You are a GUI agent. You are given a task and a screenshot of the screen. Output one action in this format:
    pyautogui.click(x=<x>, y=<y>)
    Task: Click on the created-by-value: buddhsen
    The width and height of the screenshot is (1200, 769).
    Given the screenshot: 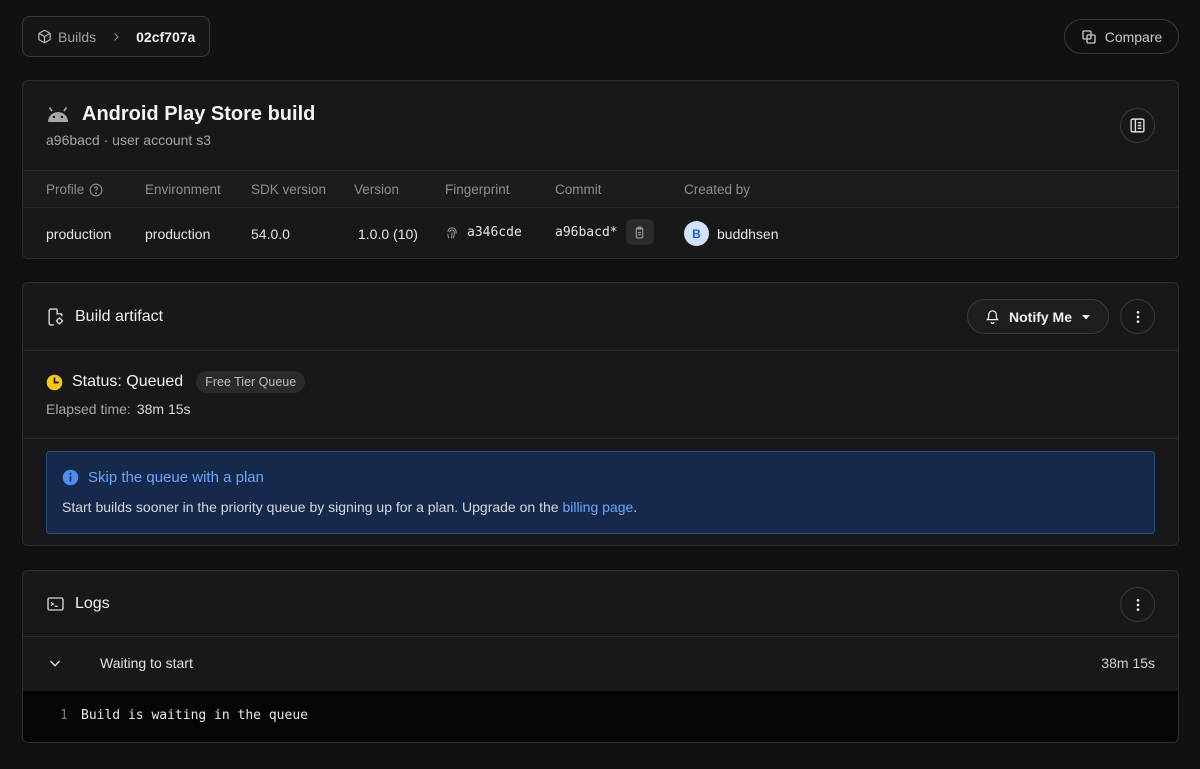 What is the action you would take?
    pyautogui.click(x=748, y=233)
    